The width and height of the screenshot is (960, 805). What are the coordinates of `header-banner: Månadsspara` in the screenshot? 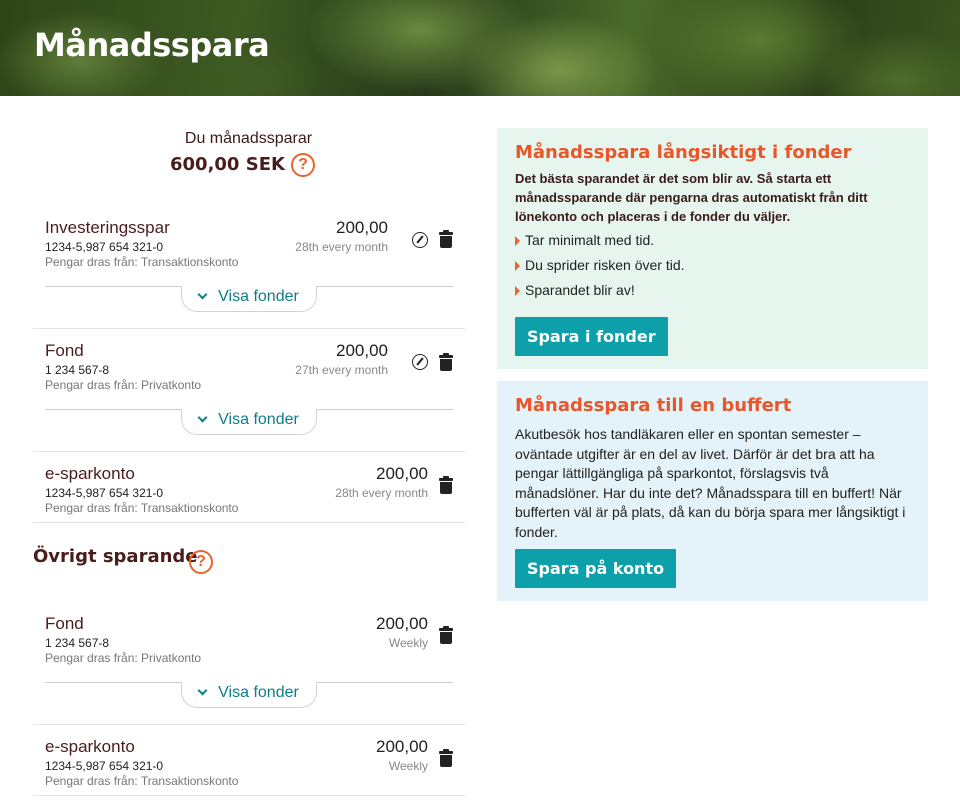 It's located at (480, 48).